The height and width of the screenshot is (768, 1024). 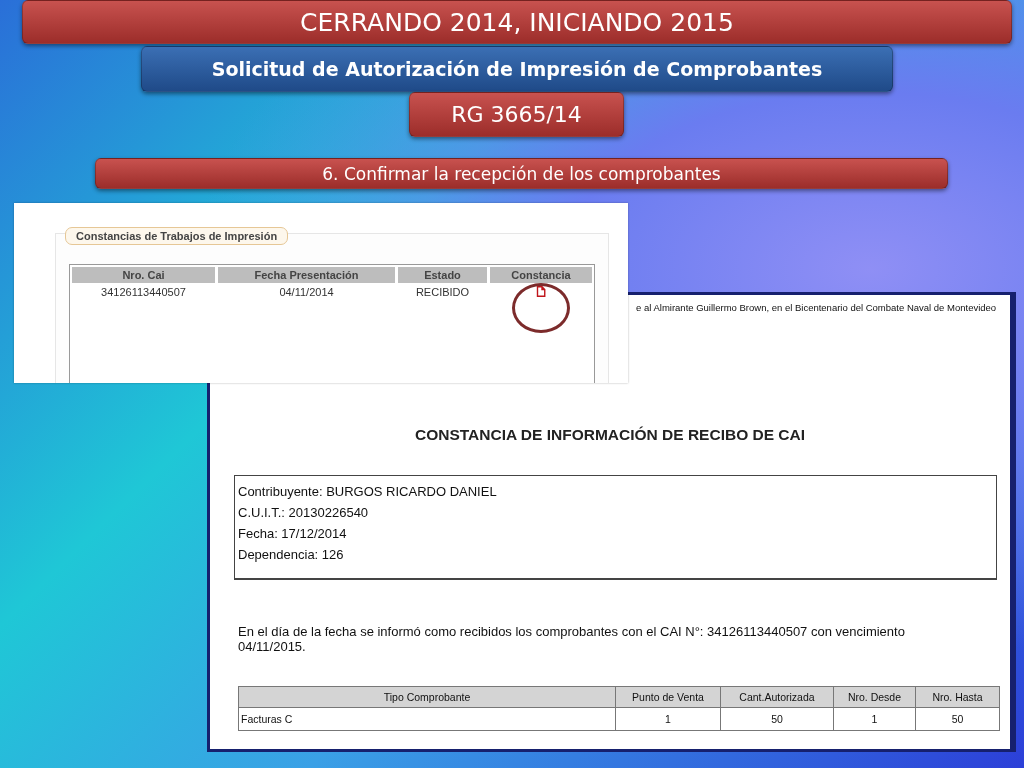 I want to click on slide-title: CERRANDO 2014, INICIANDO 2015, so click(x=517, y=22).